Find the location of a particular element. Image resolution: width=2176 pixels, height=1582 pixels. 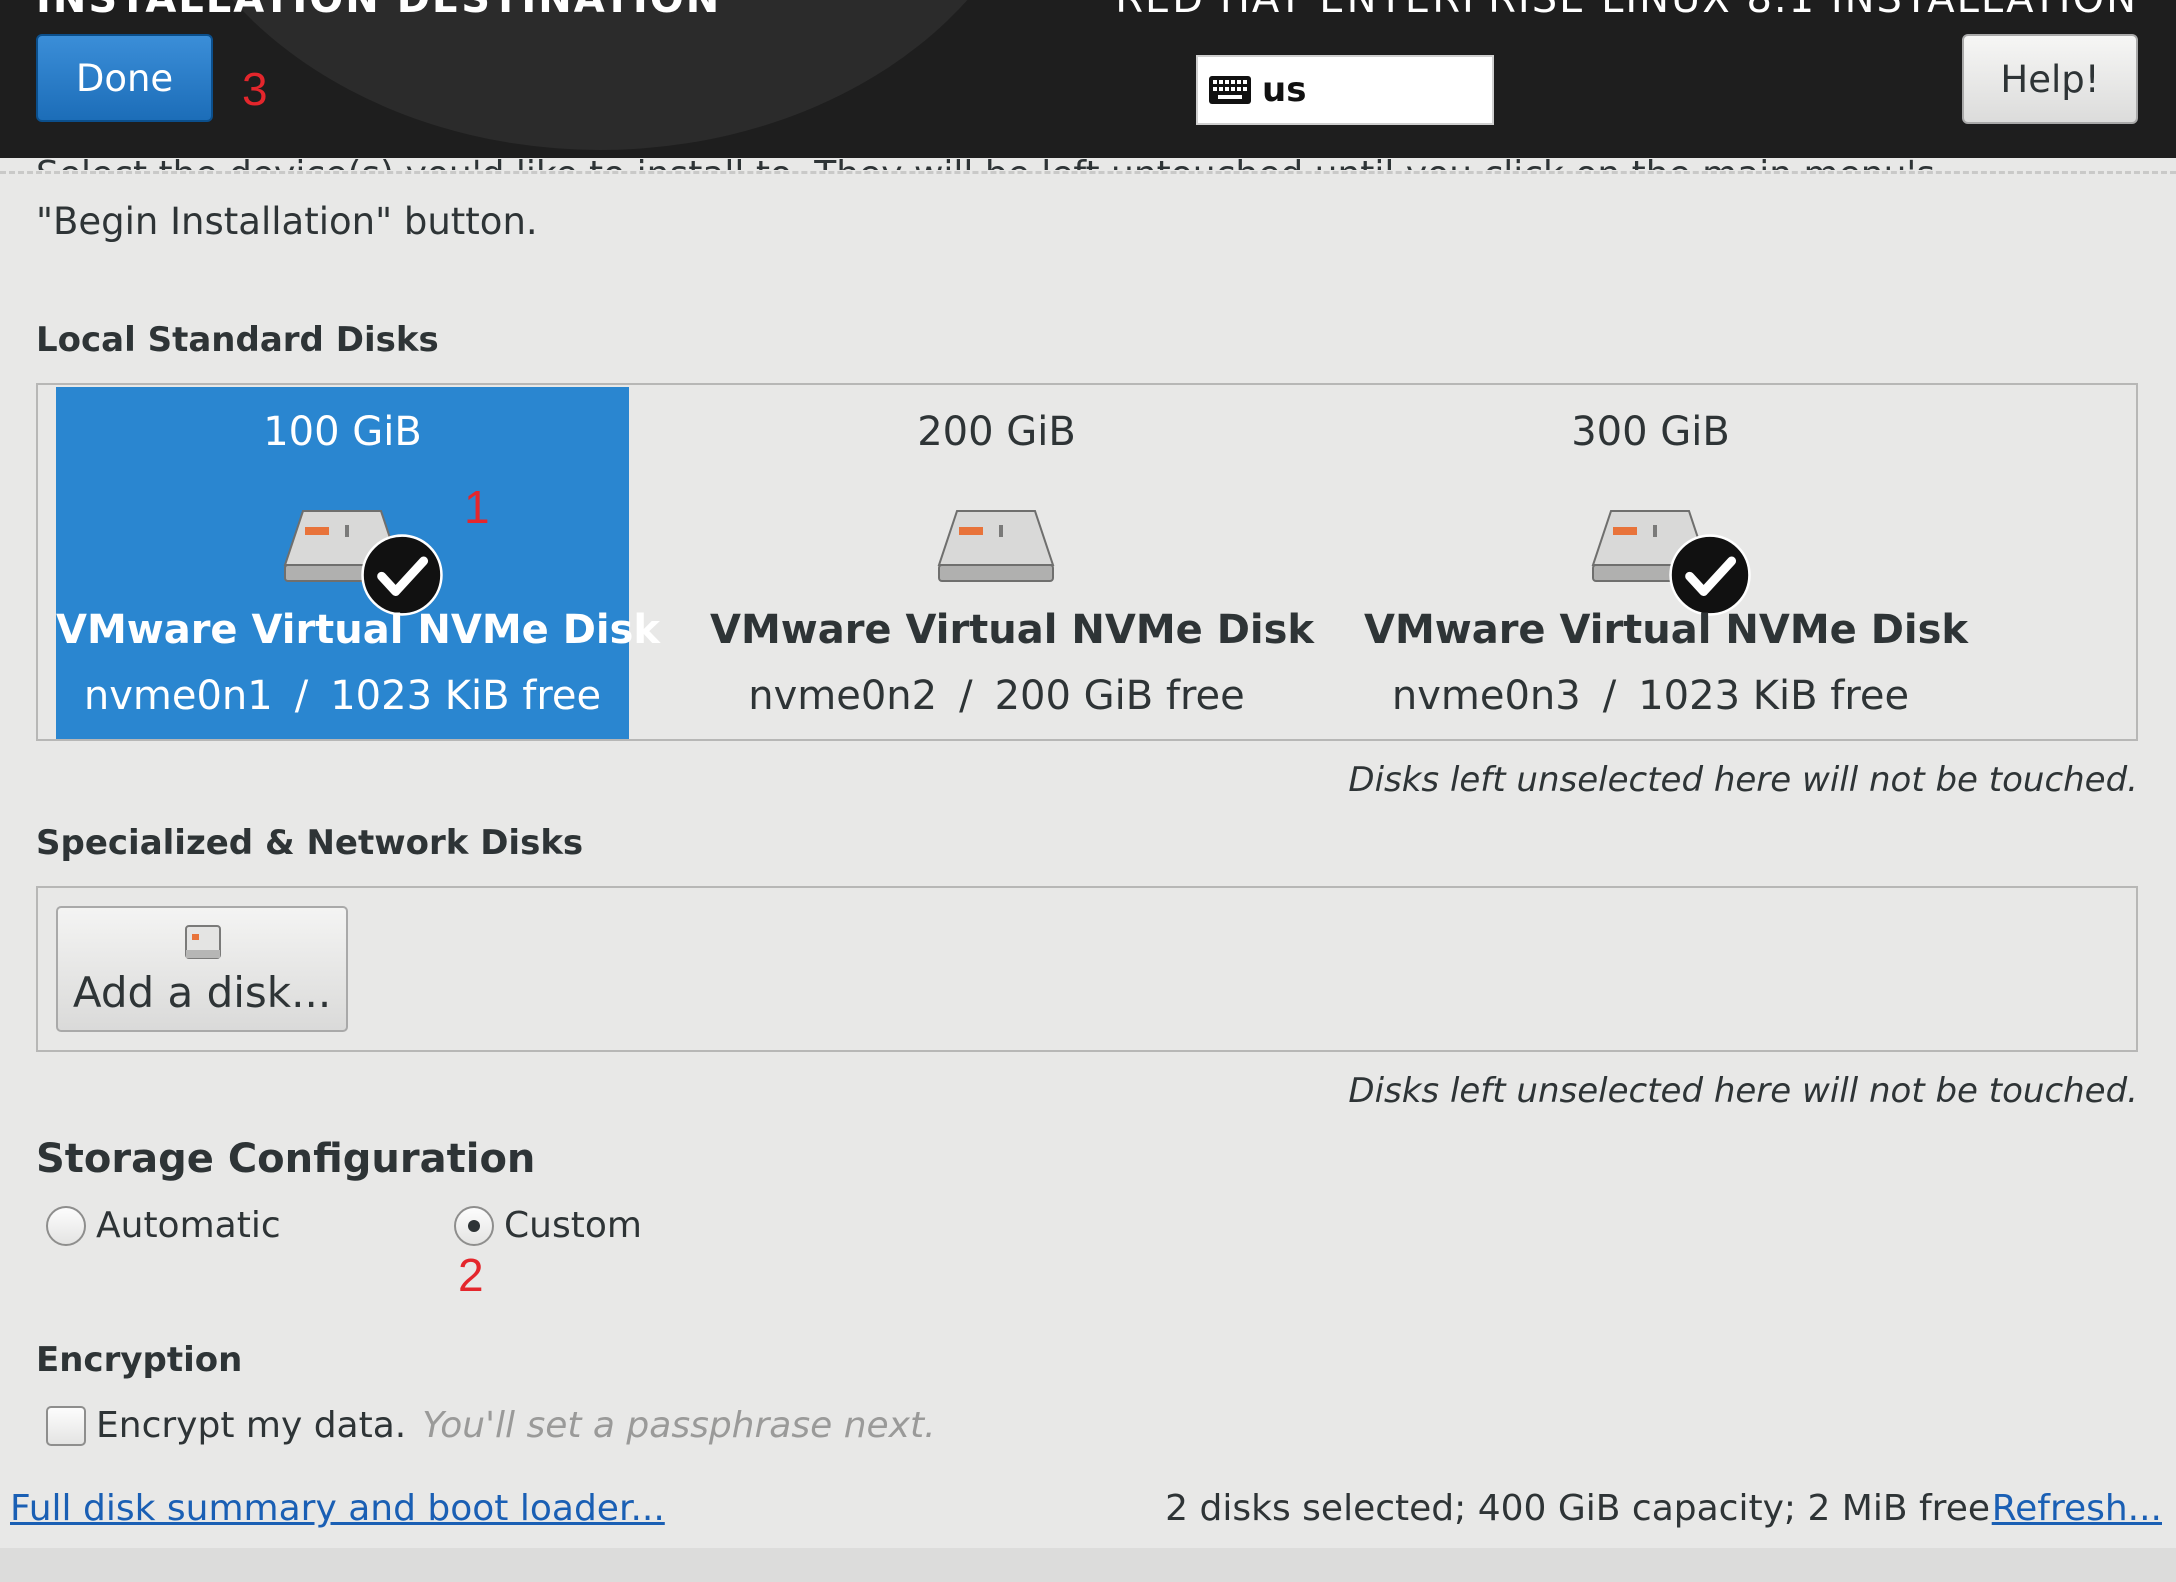

page-title: INSTALLATION DESTINATION is located at coordinates (378, 11).